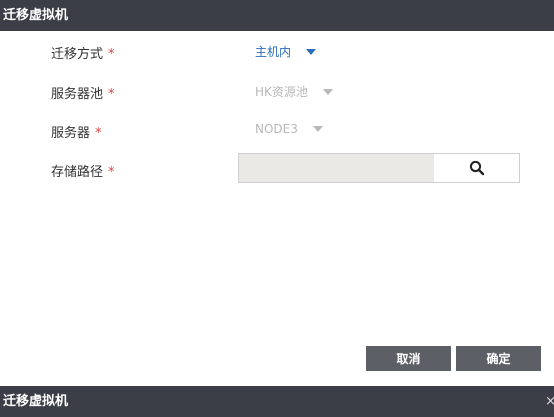 The image size is (554, 417). Describe the element at coordinates (36, 15) in the screenshot. I see `dialog-title: 迁移虚拟机` at that location.